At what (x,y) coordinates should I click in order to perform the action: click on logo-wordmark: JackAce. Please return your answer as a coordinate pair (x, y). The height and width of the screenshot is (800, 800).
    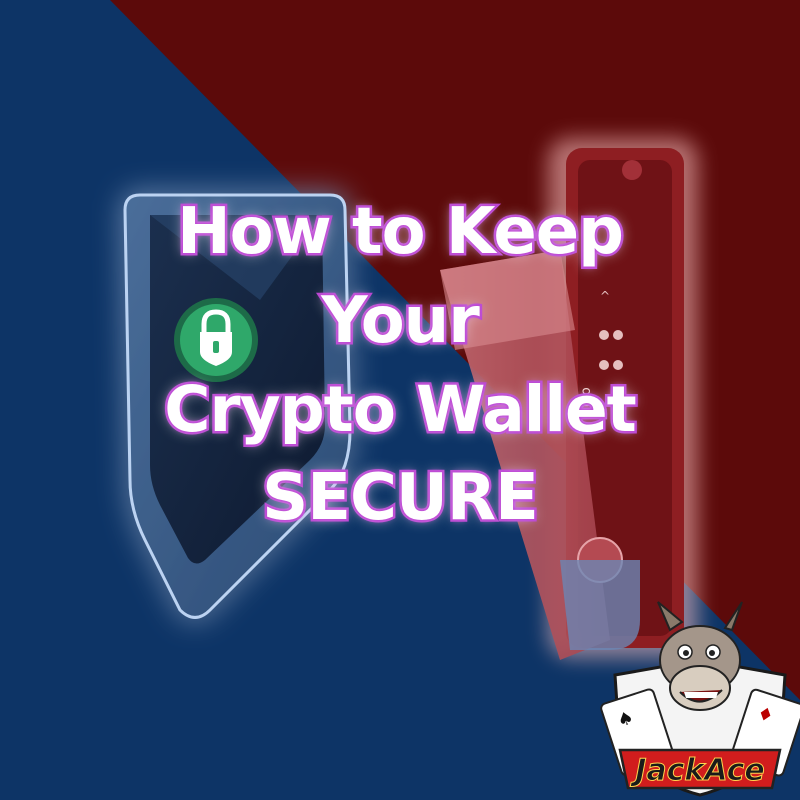
    Looking at the image, I should click on (697, 770).